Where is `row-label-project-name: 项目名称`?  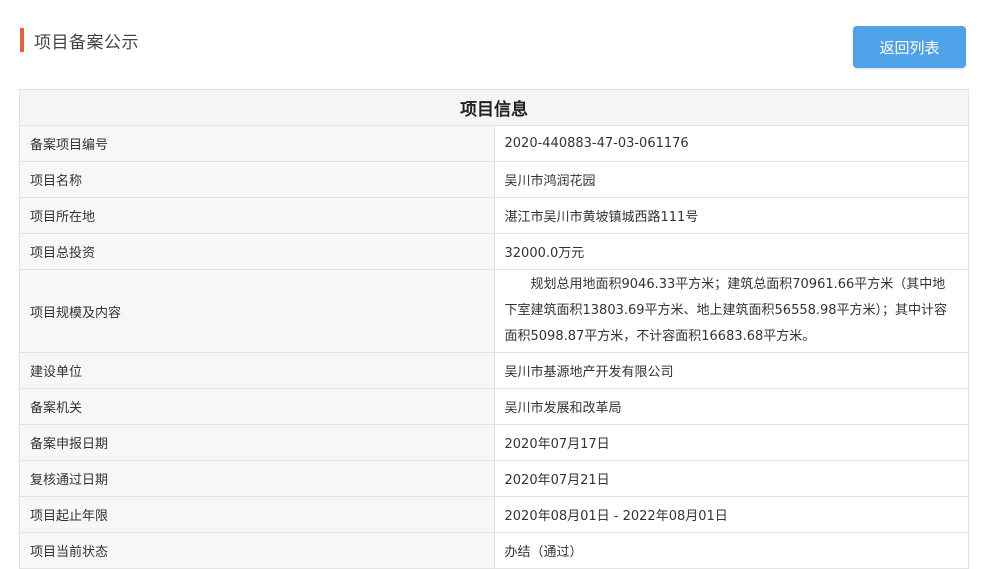
row-label-project-name: 项目名称 is located at coordinates (257, 179).